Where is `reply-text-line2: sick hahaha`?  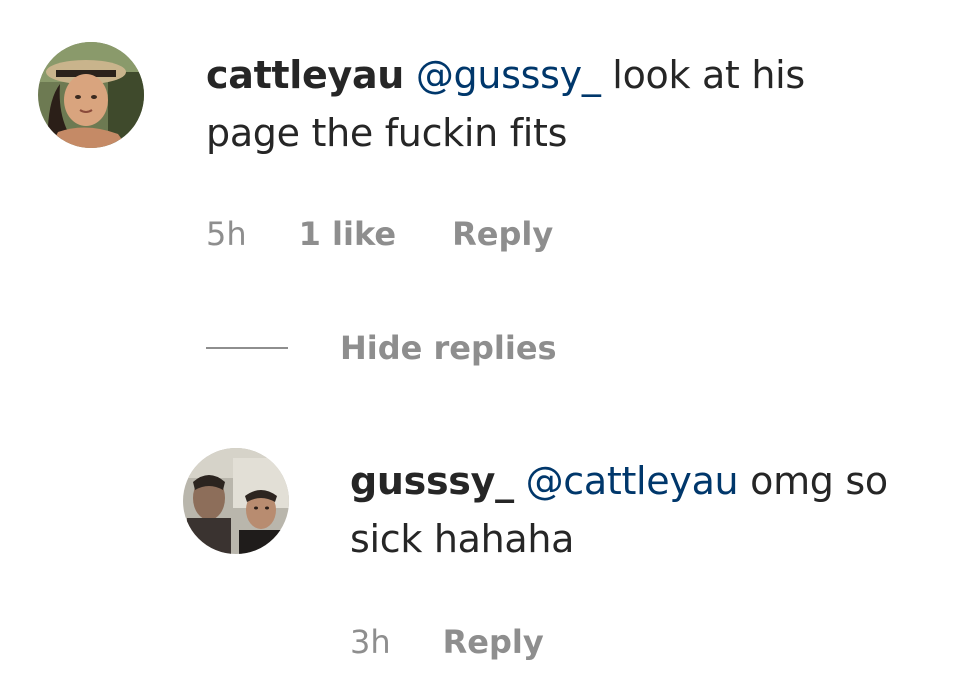 reply-text-line2: sick hahaha is located at coordinates (462, 539).